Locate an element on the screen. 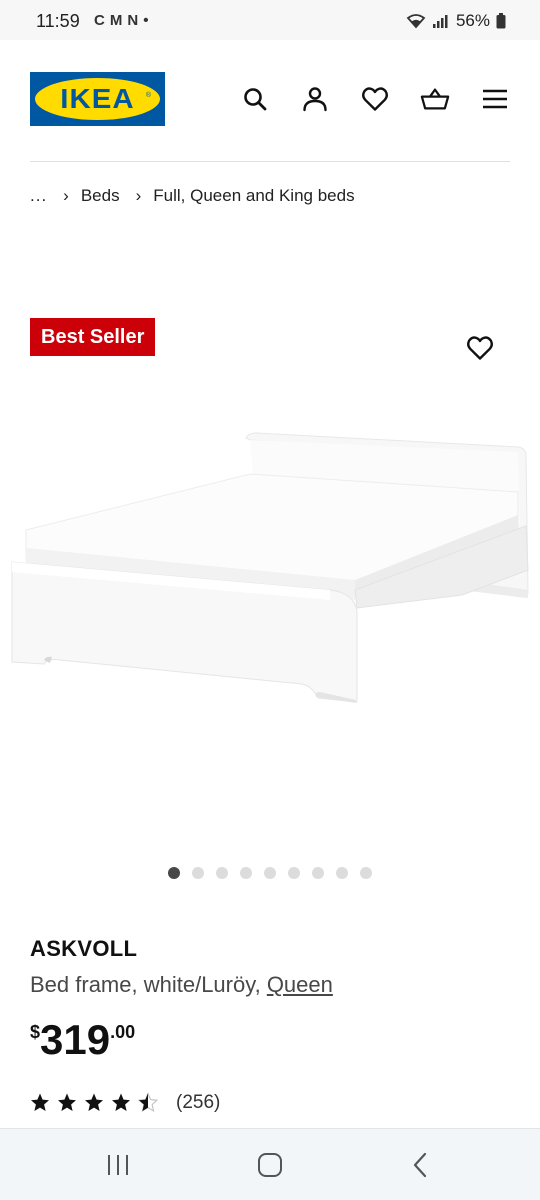 The height and width of the screenshot is (1200, 540). product-description: Bed frame, white/Luröy, Queen is located at coordinates (181, 985).